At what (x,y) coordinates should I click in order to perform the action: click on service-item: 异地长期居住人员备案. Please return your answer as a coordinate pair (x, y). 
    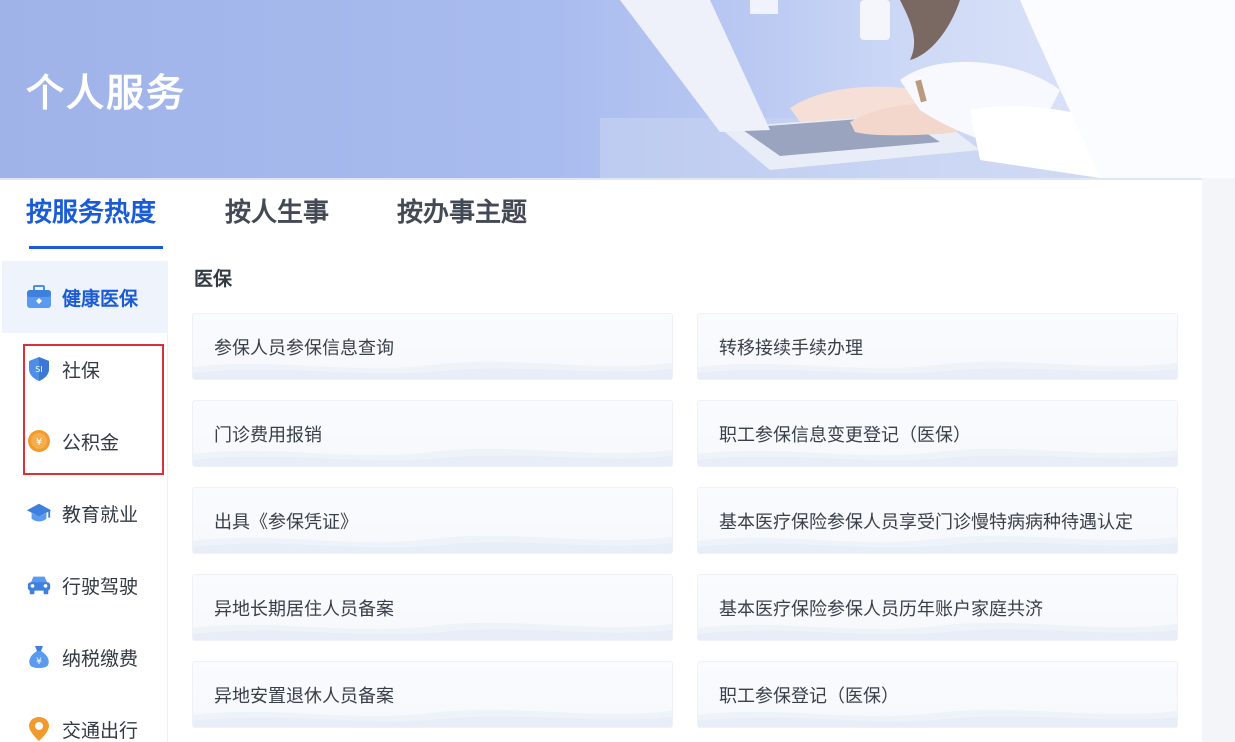
    Looking at the image, I should click on (432, 607).